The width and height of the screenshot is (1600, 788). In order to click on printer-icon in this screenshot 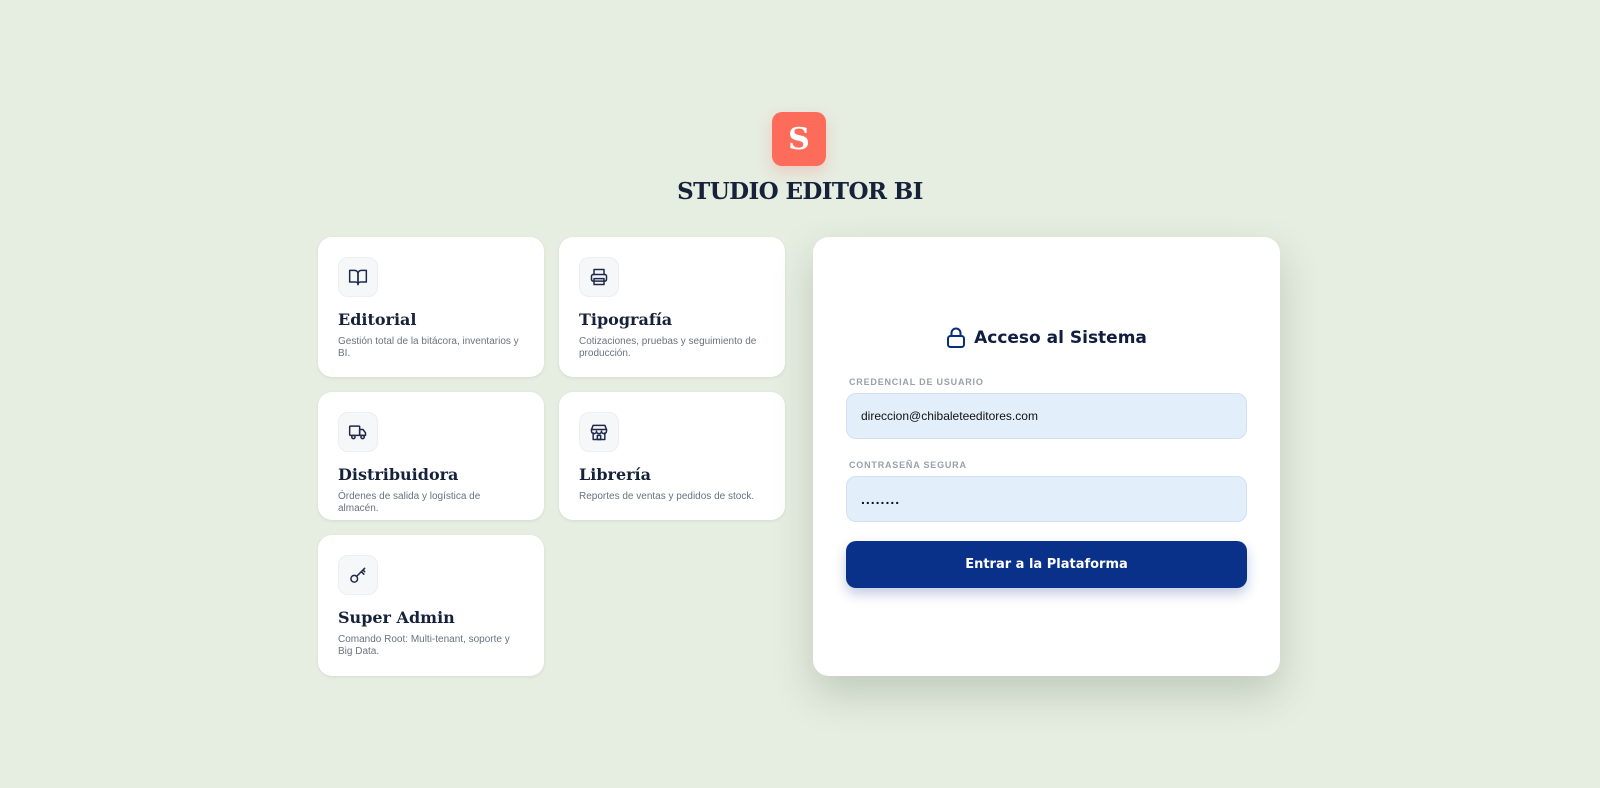, I will do `click(599, 277)`.